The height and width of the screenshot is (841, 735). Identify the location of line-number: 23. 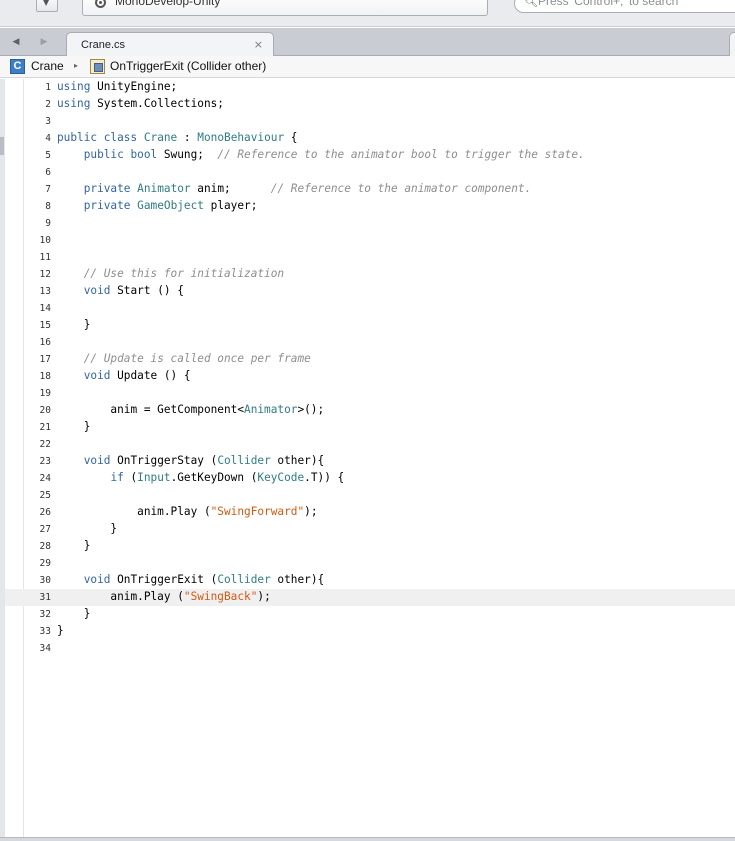
(45, 461).